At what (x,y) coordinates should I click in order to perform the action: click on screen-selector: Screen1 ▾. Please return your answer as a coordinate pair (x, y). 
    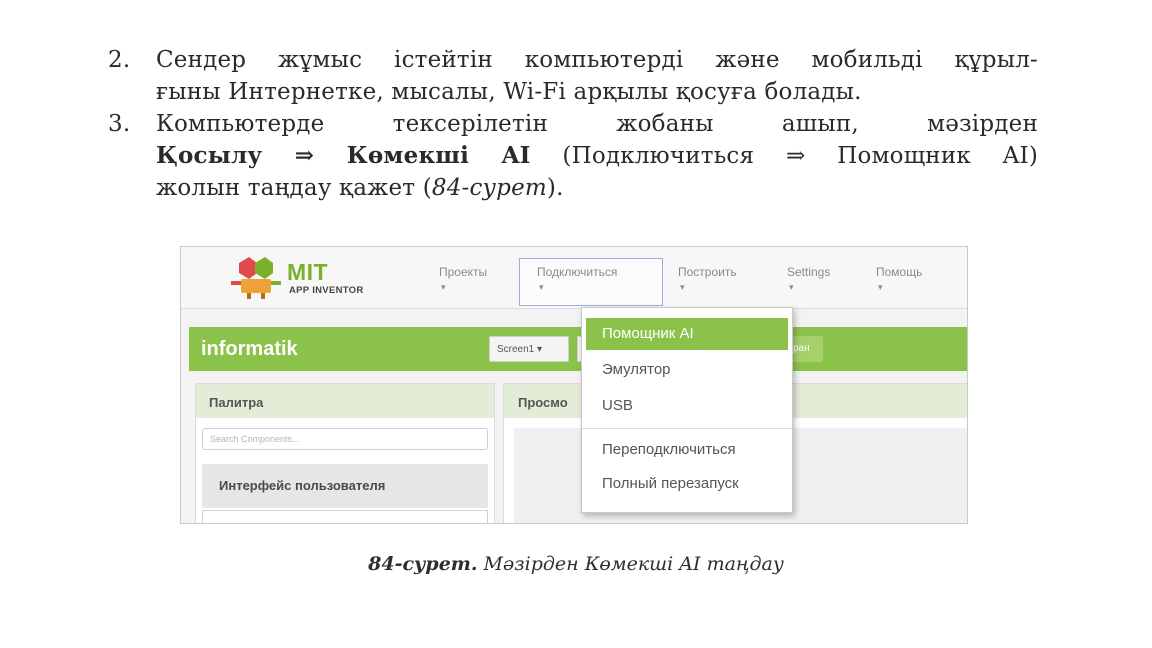
    Looking at the image, I should click on (529, 349).